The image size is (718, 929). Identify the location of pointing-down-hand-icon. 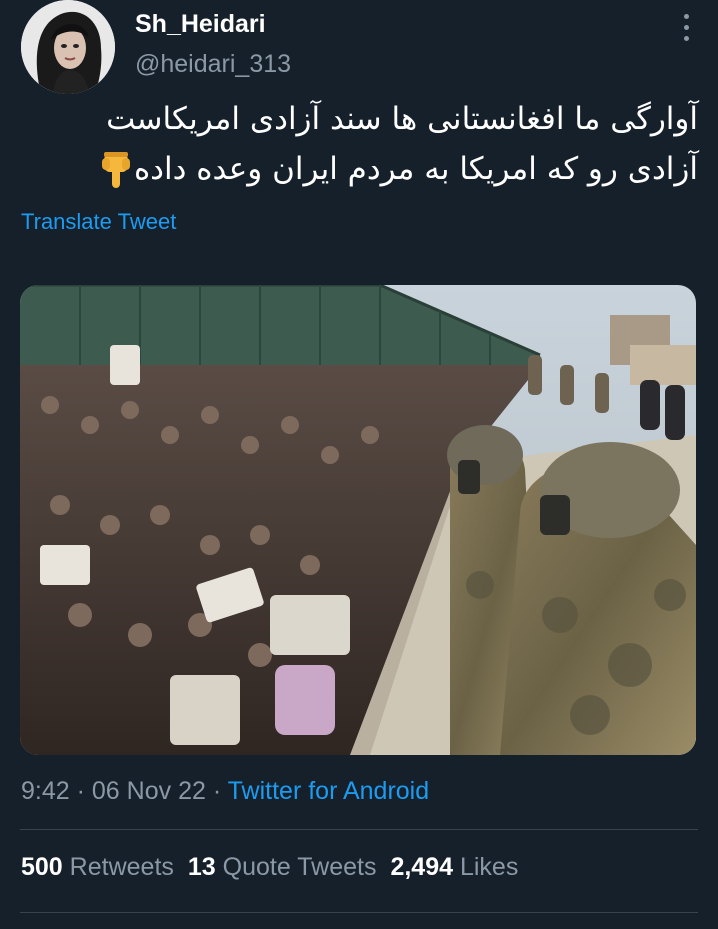
(115, 169).